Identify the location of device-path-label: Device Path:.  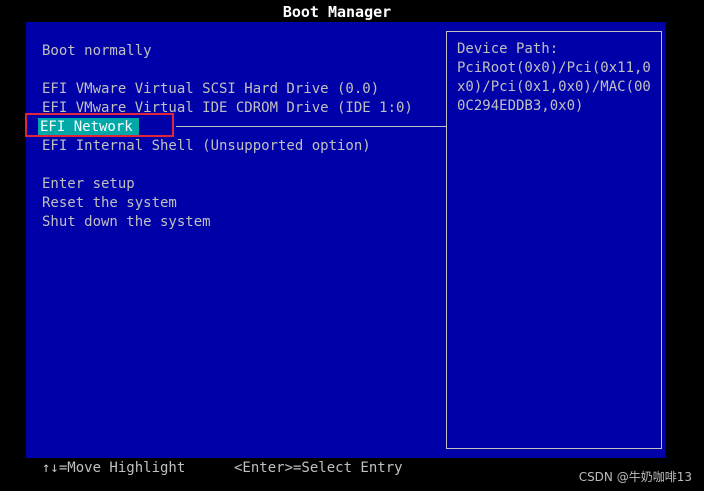
(508, 49).